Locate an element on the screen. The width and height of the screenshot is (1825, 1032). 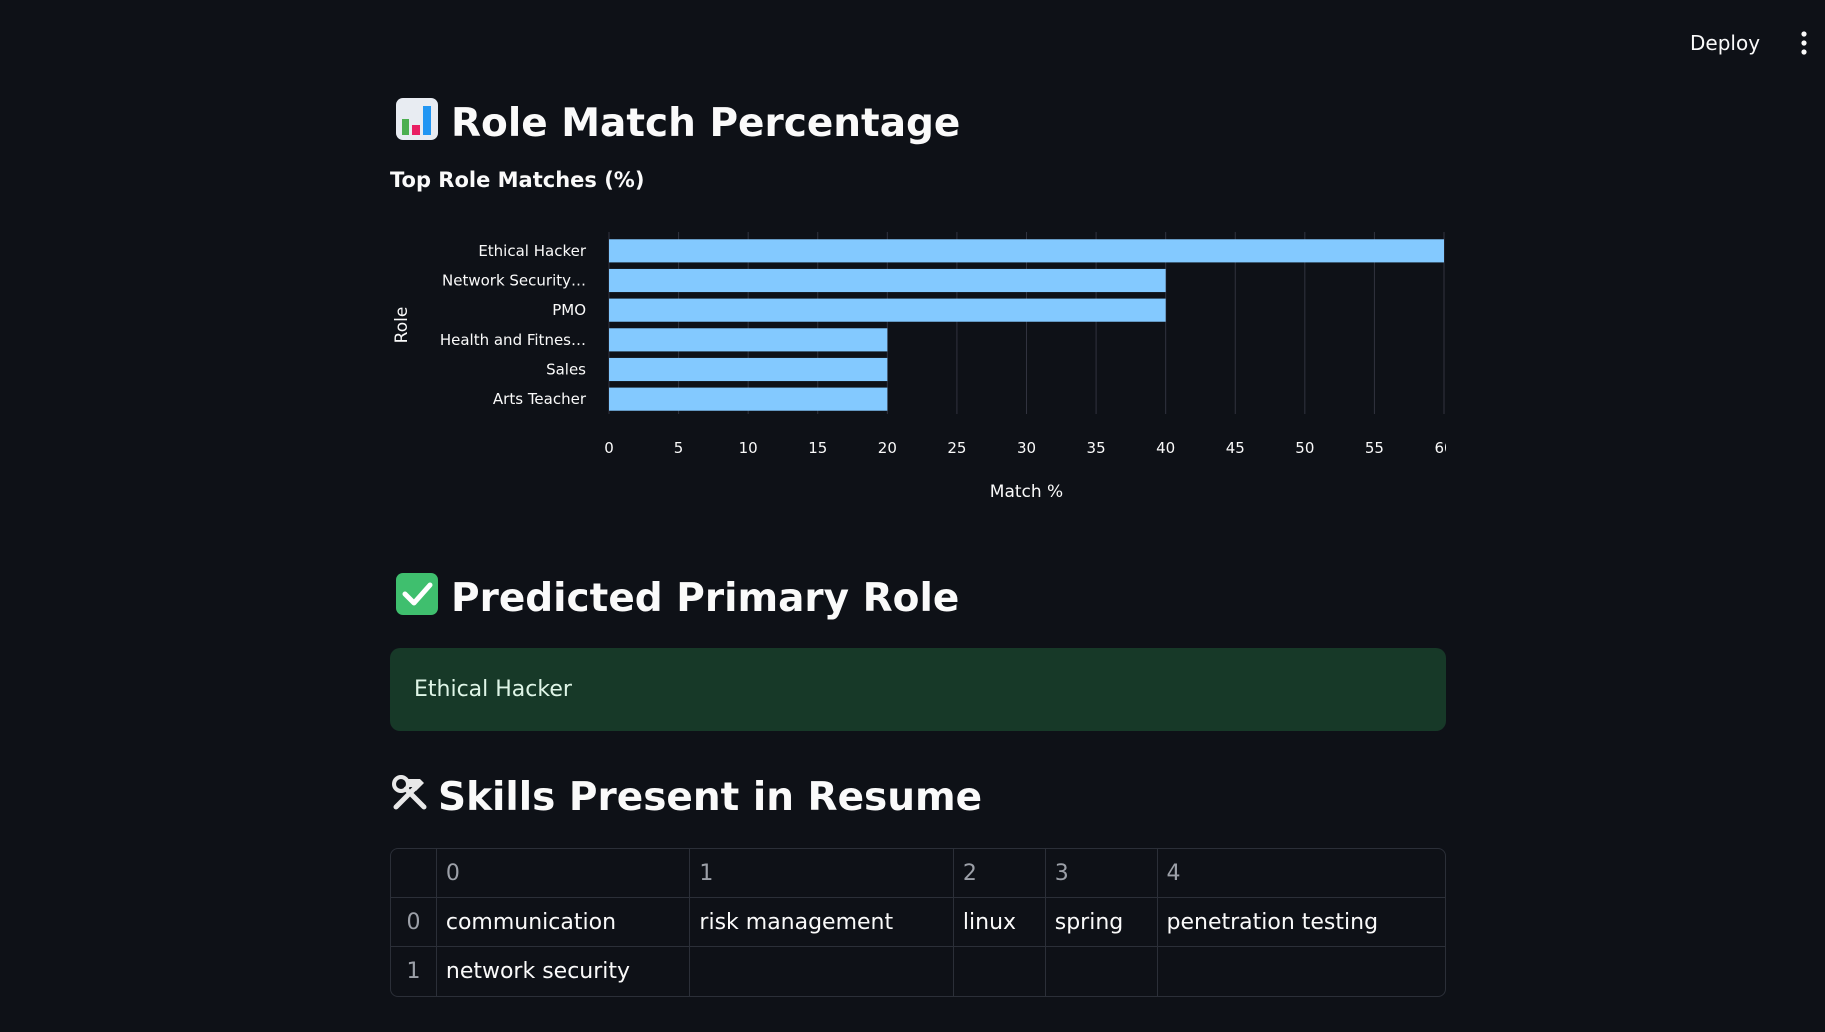
column-header: 0 is located at coordinates (563, 873).